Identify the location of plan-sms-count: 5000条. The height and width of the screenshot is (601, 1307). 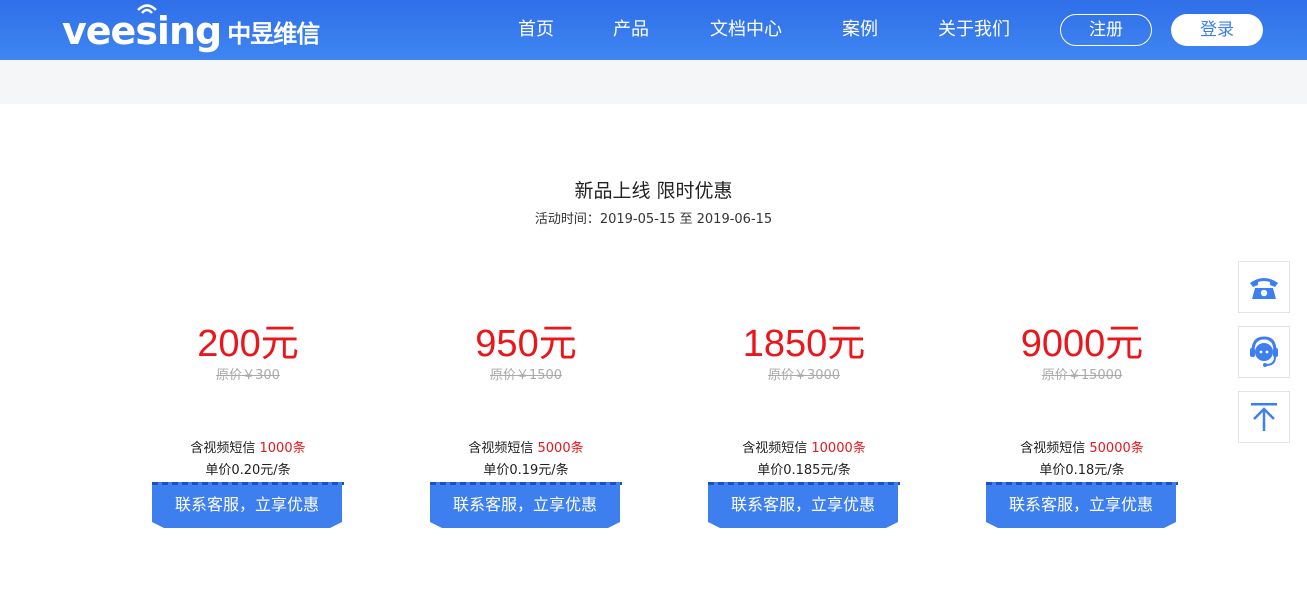
(560, 448).